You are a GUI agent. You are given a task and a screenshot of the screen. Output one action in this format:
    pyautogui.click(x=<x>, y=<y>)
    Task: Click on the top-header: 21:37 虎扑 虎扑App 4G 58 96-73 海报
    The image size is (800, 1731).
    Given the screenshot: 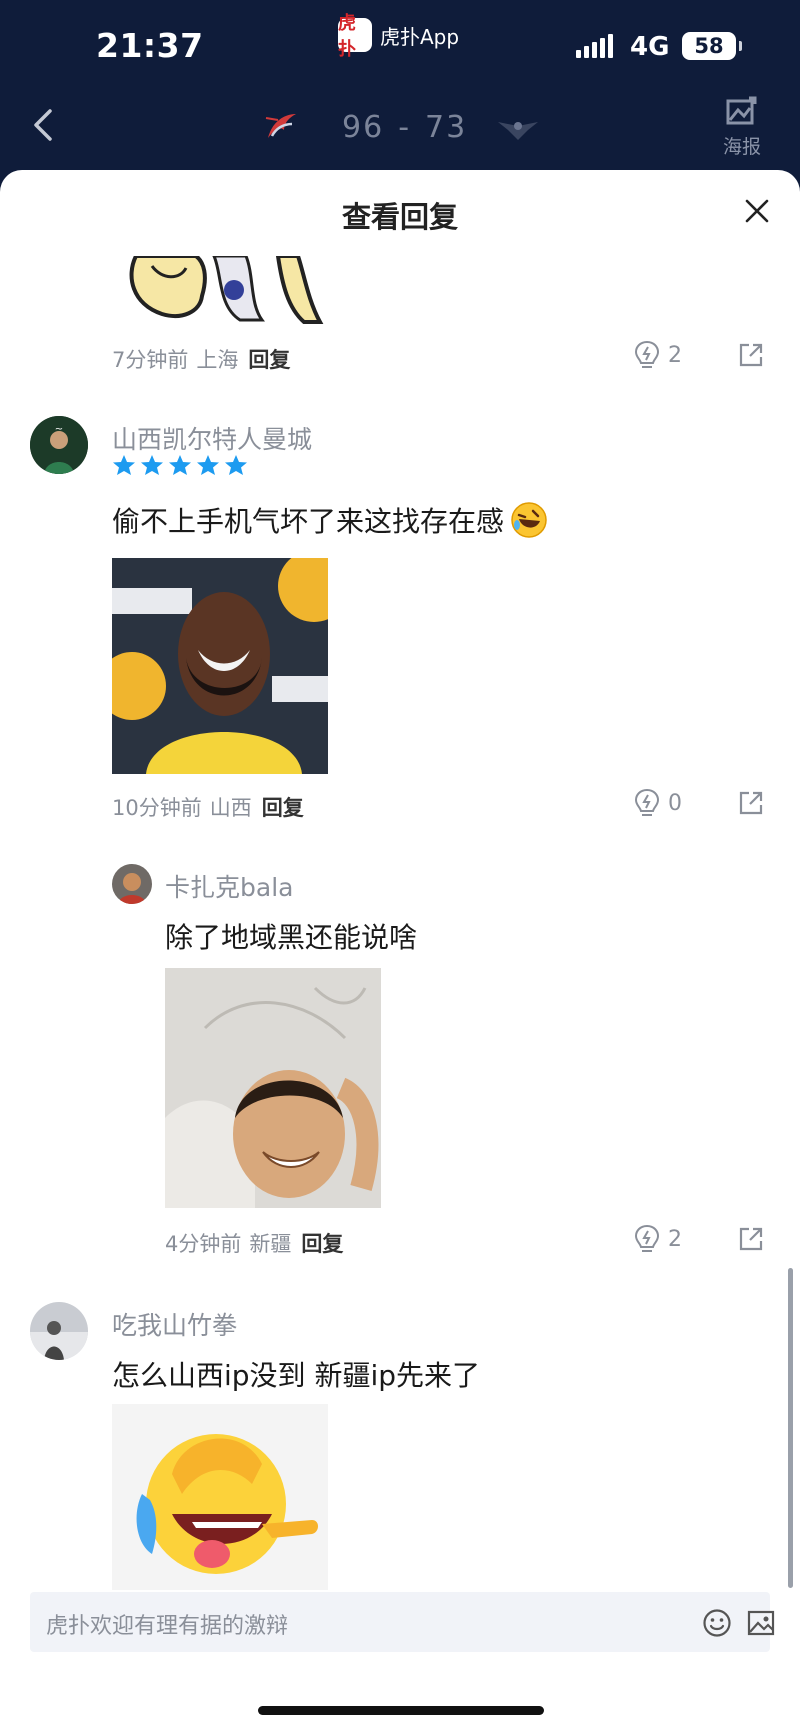 What is the action you would take?
    pyautogui.click(x=400, y=87)
    